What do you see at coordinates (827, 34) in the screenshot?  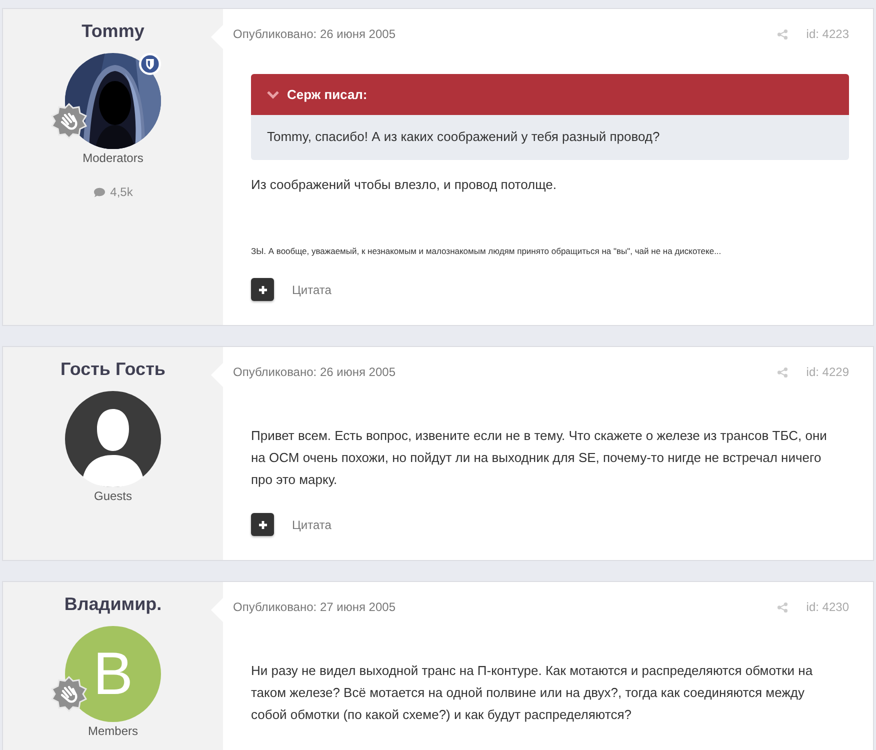 I see `post-id-link: id: 4223` at bounding box center [827, 34].